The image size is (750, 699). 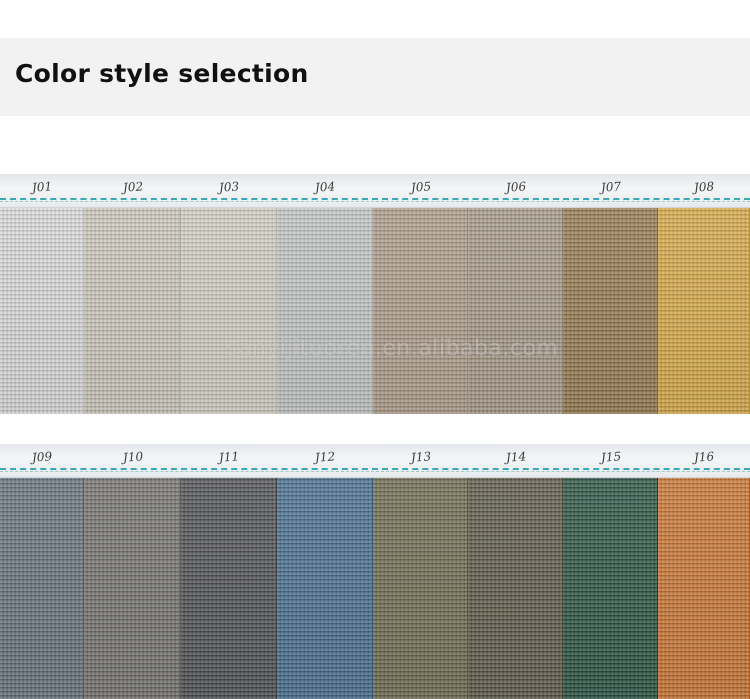 What do you see at coordinates (162, 73) in the screenshot?
I see `page-title: Color style selection` at bounding box center [162, 73].